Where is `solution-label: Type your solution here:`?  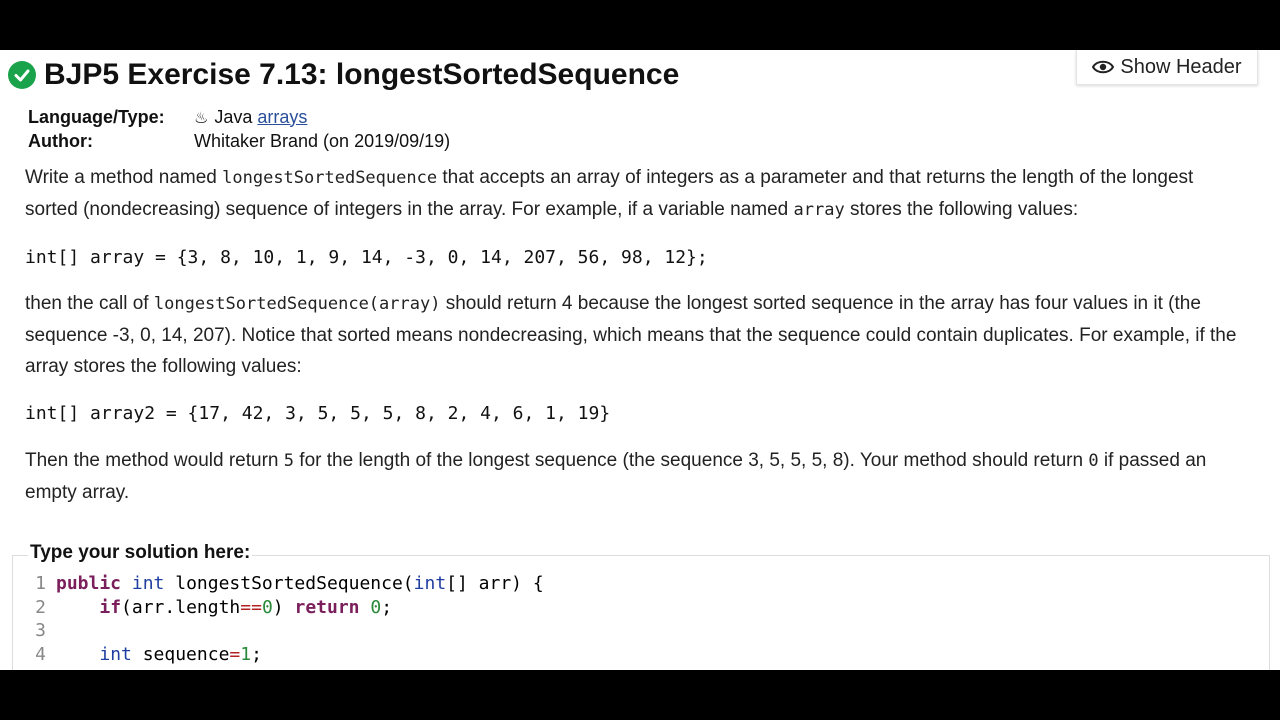
solution-label: Type your solution here: is located at coordinates (140, 553).